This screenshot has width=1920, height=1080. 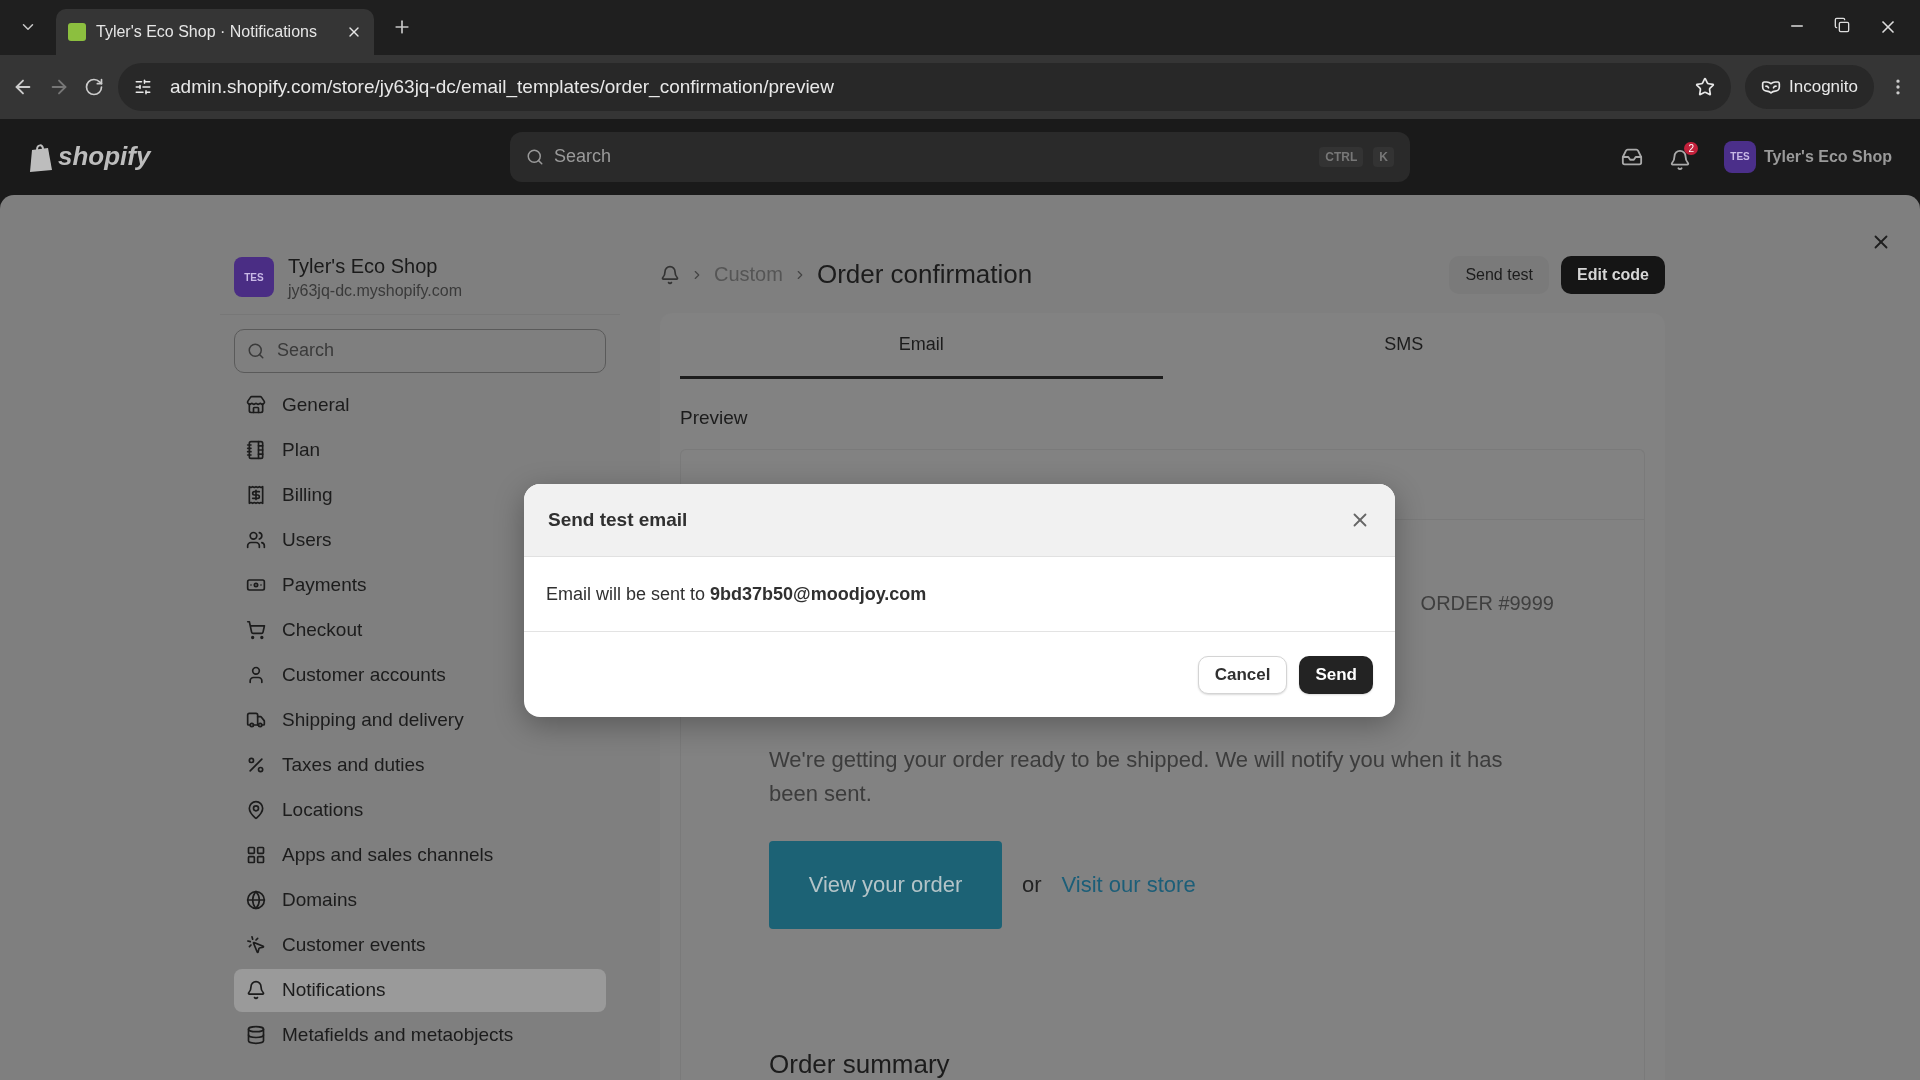 I want to click on or-text: or, so click(x=1032, y=885).